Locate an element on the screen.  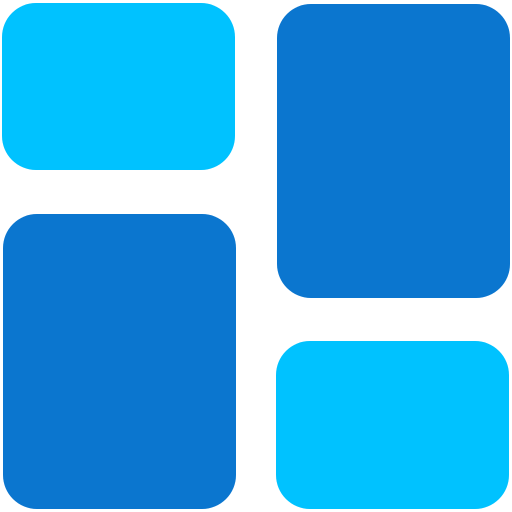
tile-bottom-right is located at coordinates (392, 425).